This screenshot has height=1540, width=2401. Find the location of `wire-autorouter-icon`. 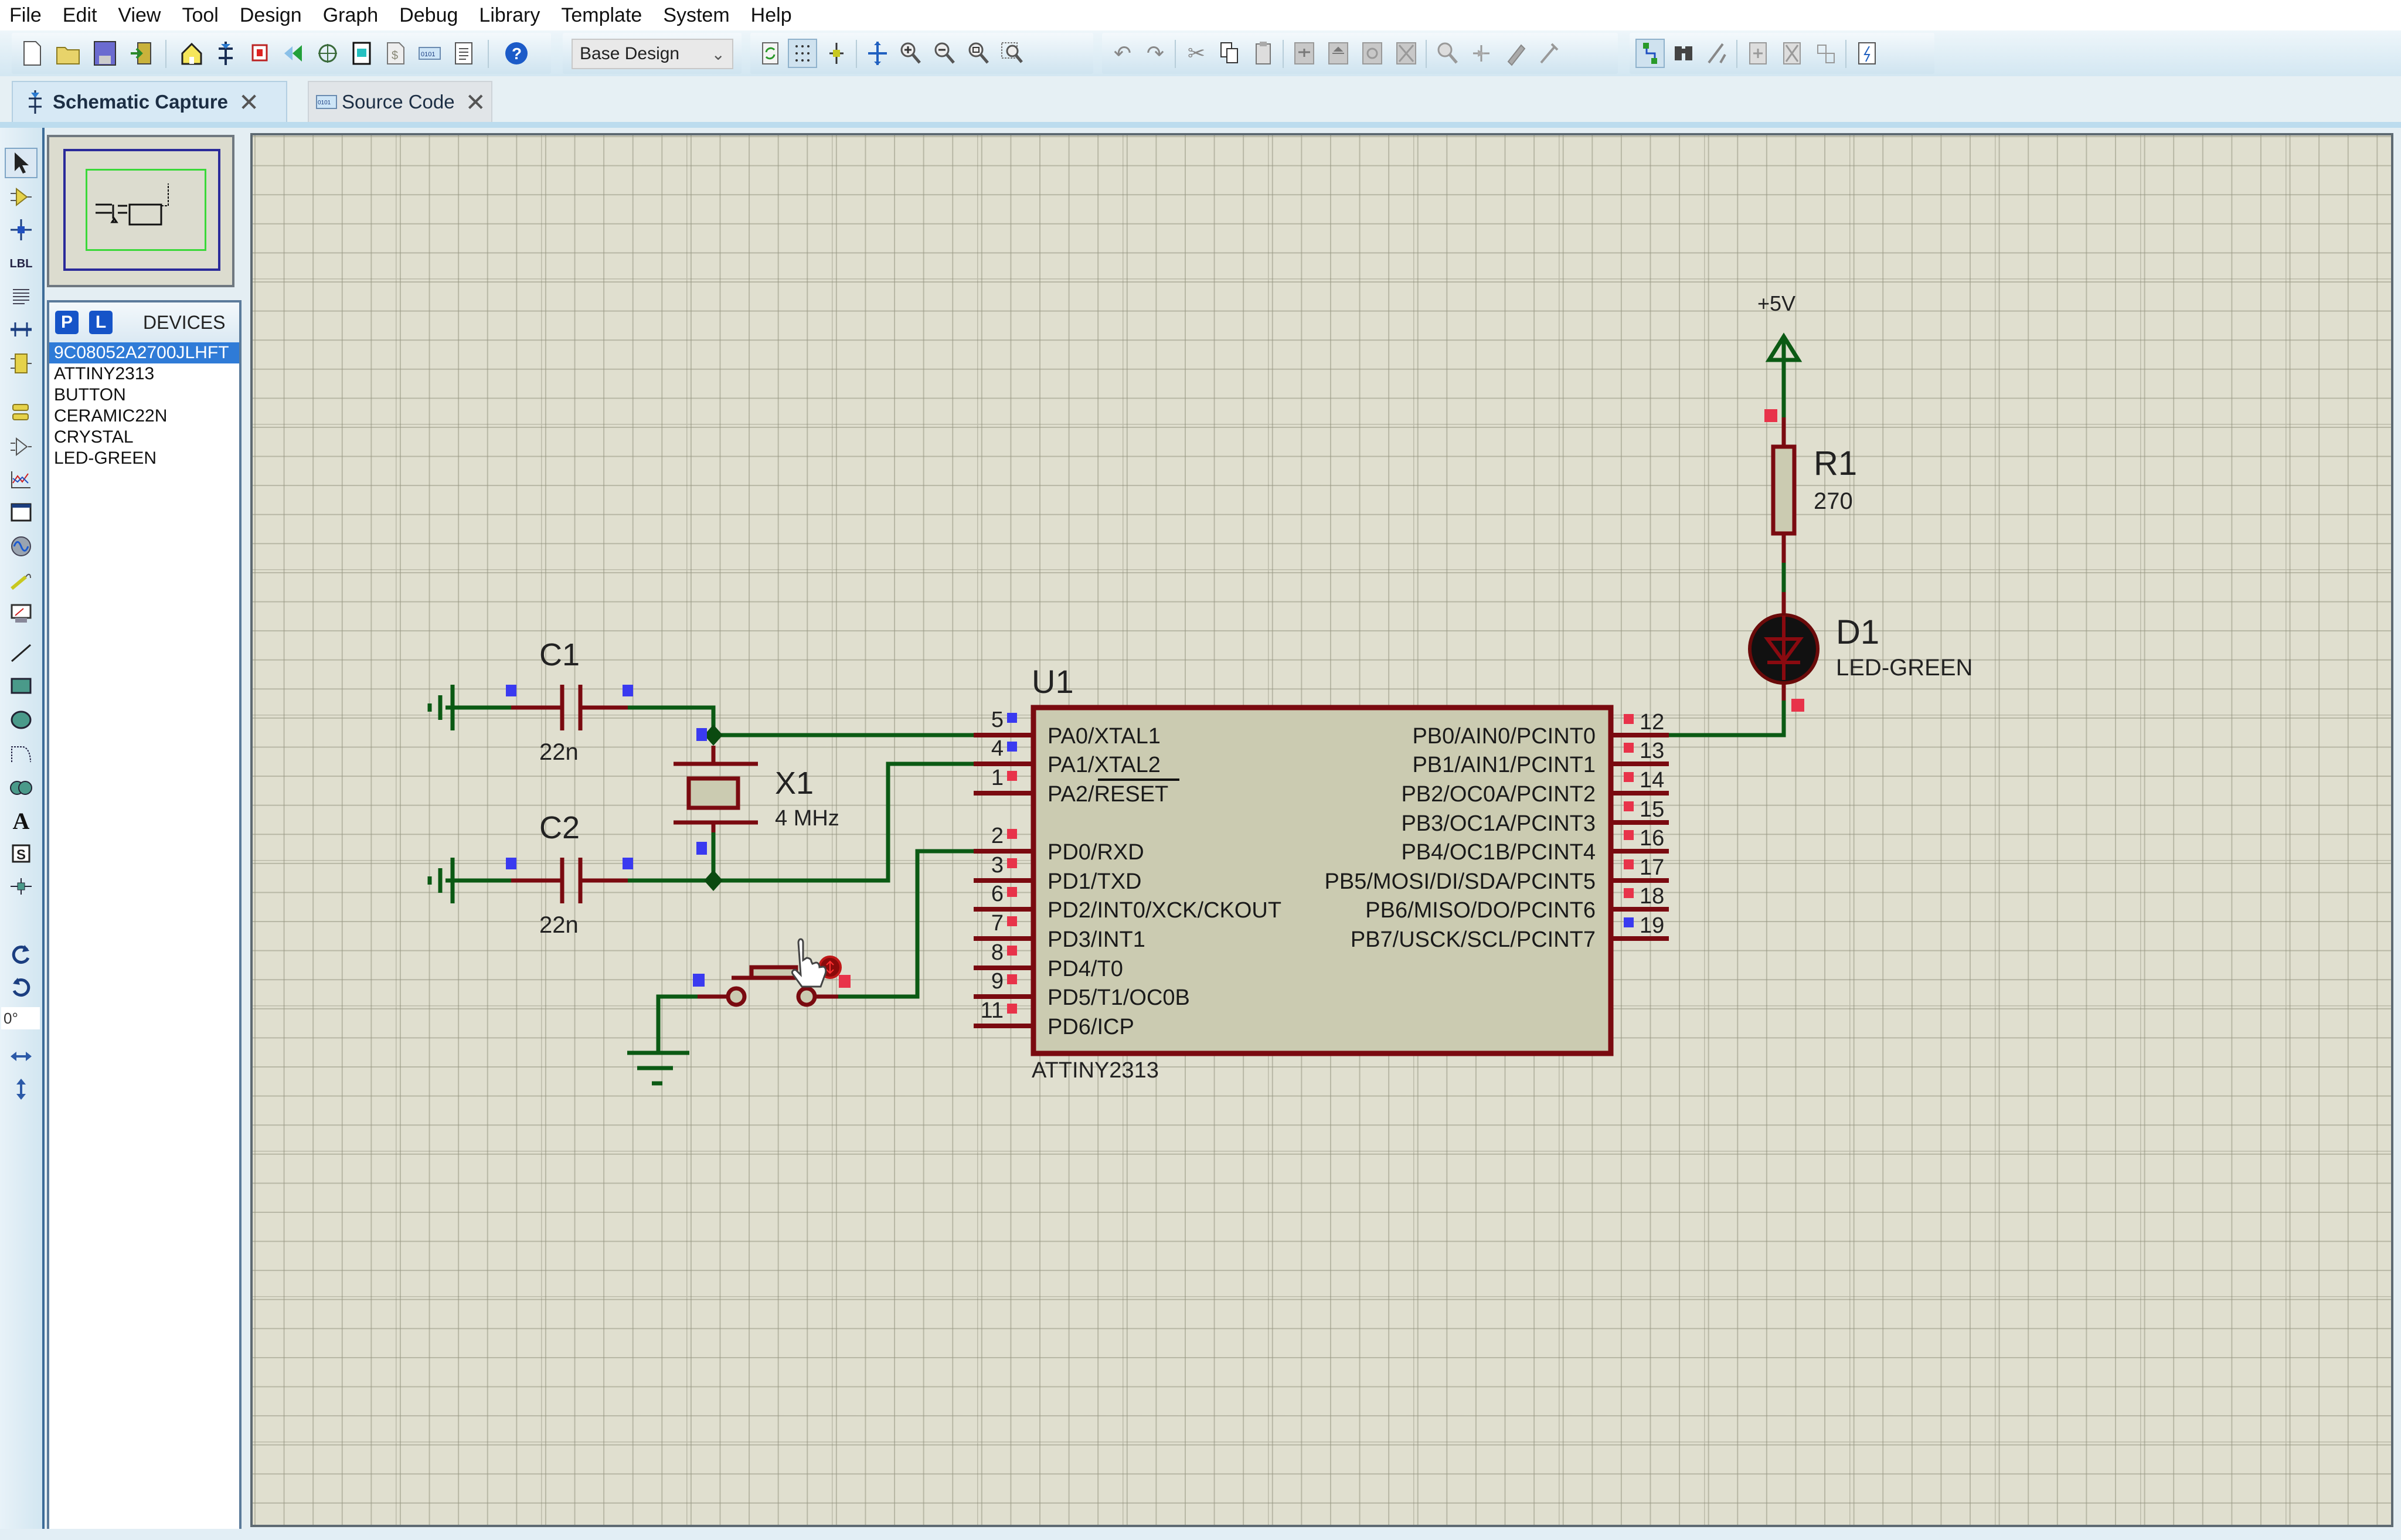

wire-autorouter-icon is located at coordinates (1650, 54).